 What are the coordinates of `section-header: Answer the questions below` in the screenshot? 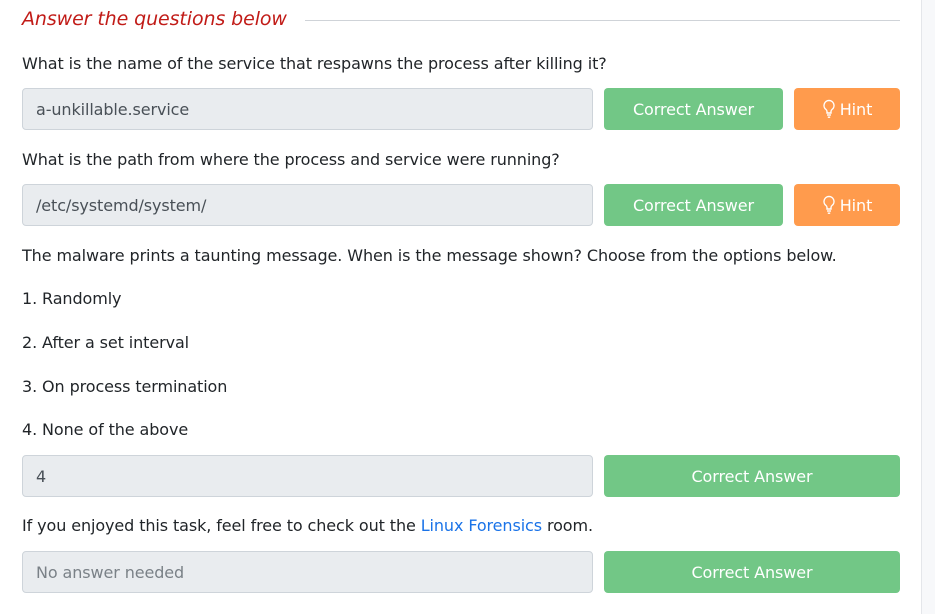 It's located at (461, 19).